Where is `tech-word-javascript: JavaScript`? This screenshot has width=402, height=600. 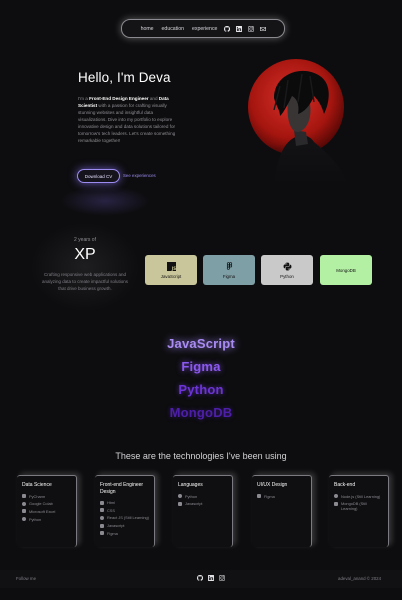
tech-word-javascript: JavaScript is located at coordinates (201, 343).